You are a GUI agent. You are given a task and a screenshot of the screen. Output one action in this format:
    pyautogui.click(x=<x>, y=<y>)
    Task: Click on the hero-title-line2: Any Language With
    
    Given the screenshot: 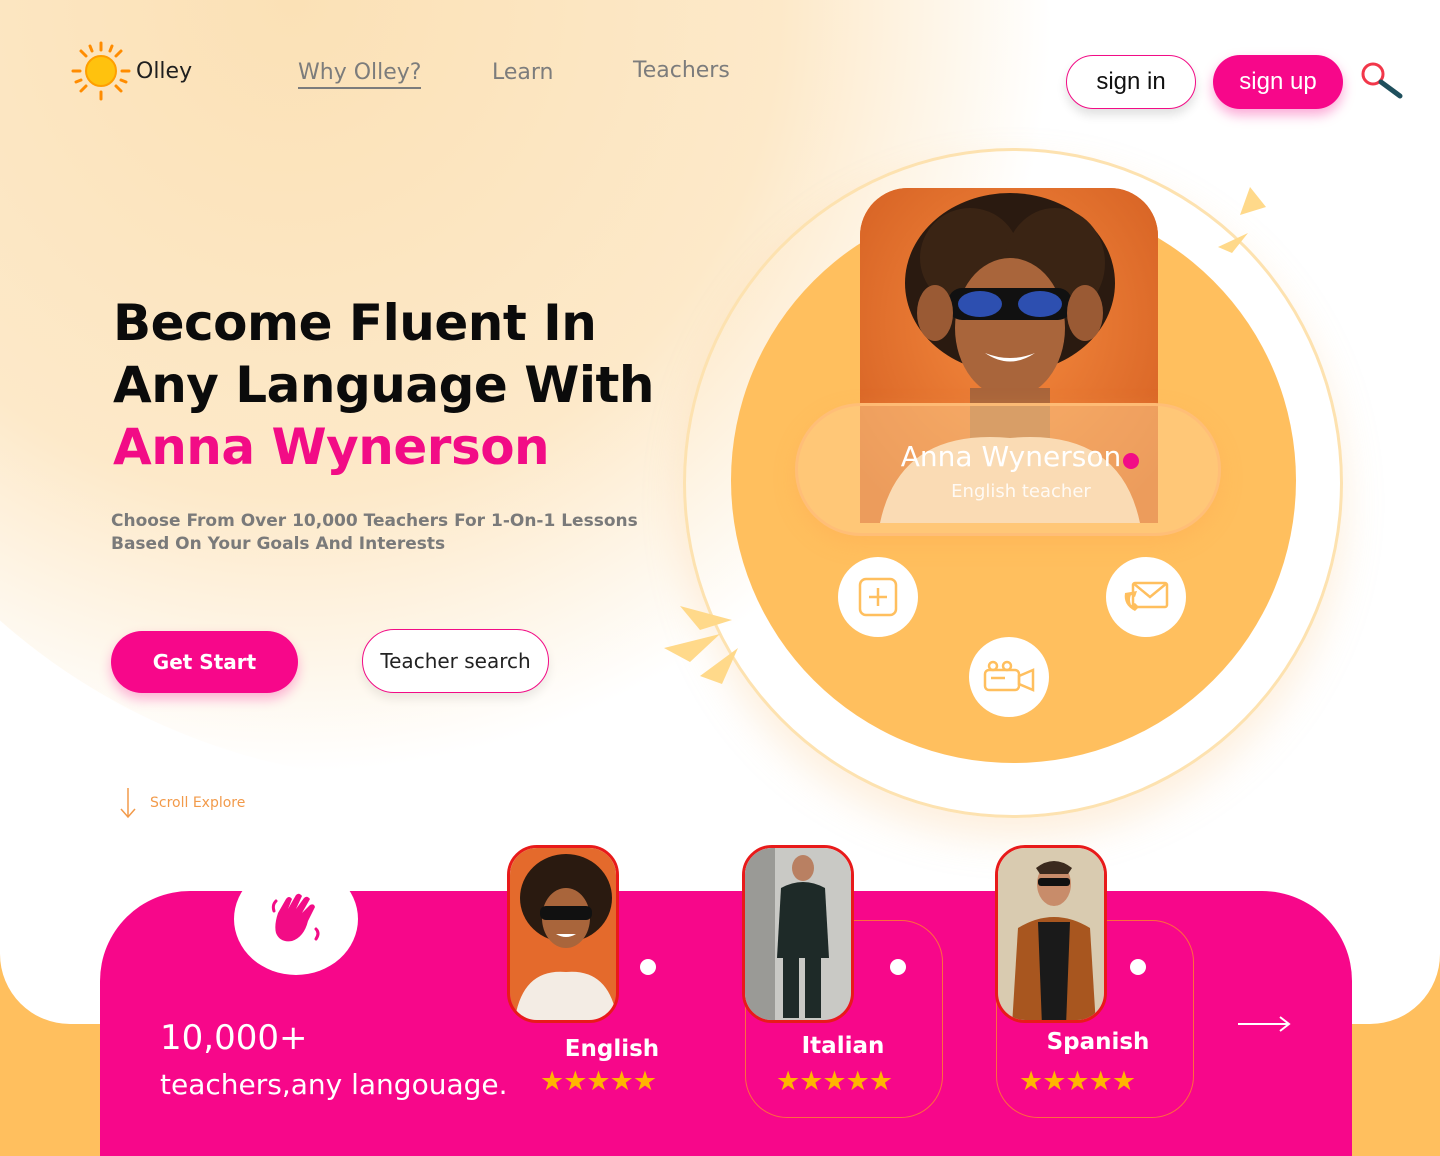 What is the action you would take?
    pyautogui.click(x=384, y=385)
    